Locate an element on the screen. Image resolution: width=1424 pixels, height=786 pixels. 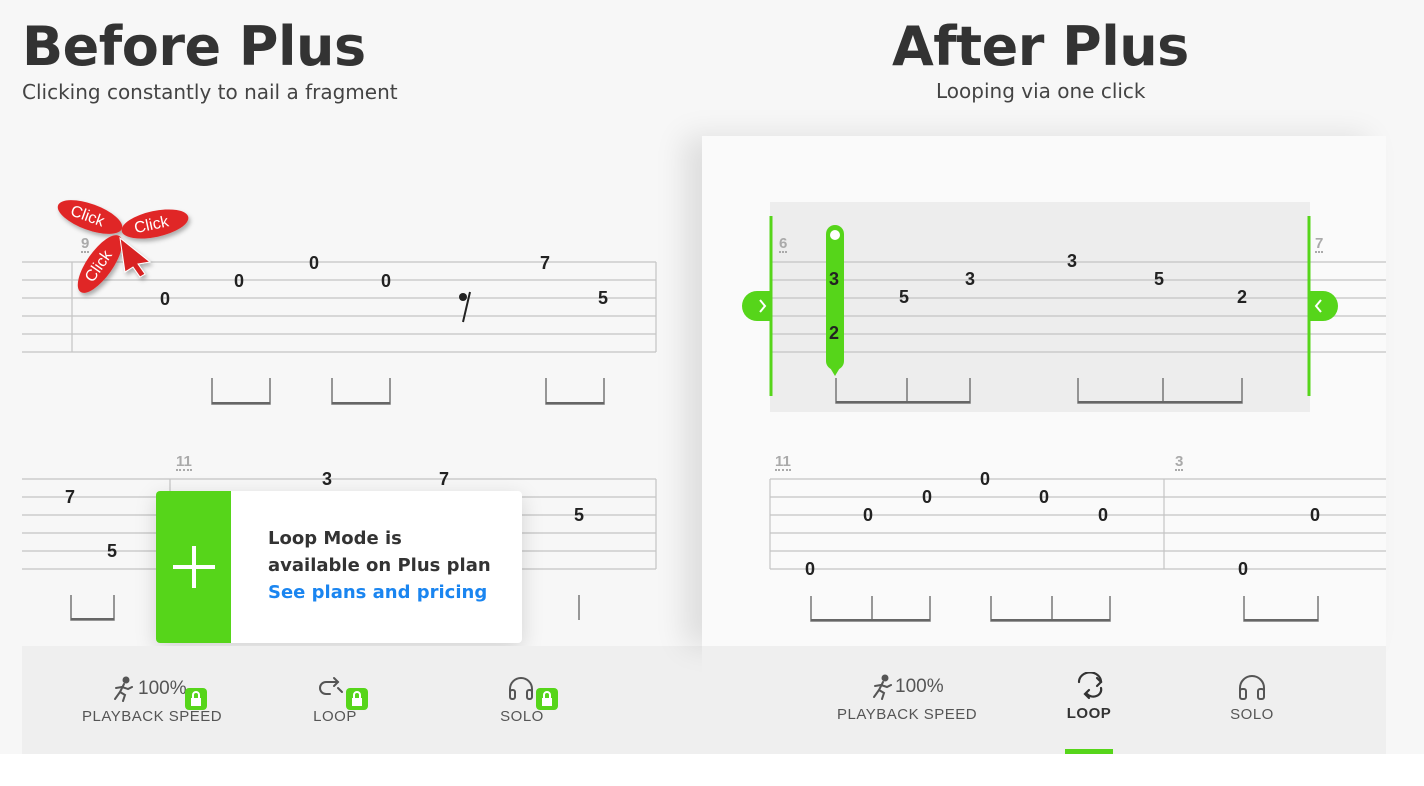
click-burst-graphic: Click Click Click is located at coordinates (123, 246).